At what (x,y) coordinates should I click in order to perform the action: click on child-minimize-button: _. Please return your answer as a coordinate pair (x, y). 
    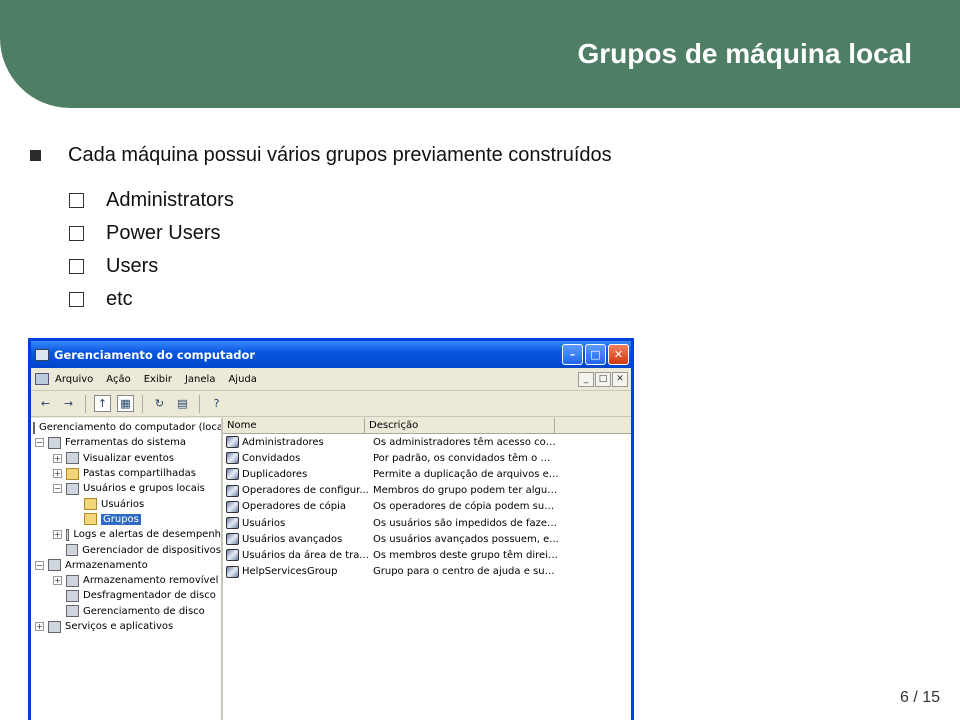
    Looking at the image, I should click on (586, 379).